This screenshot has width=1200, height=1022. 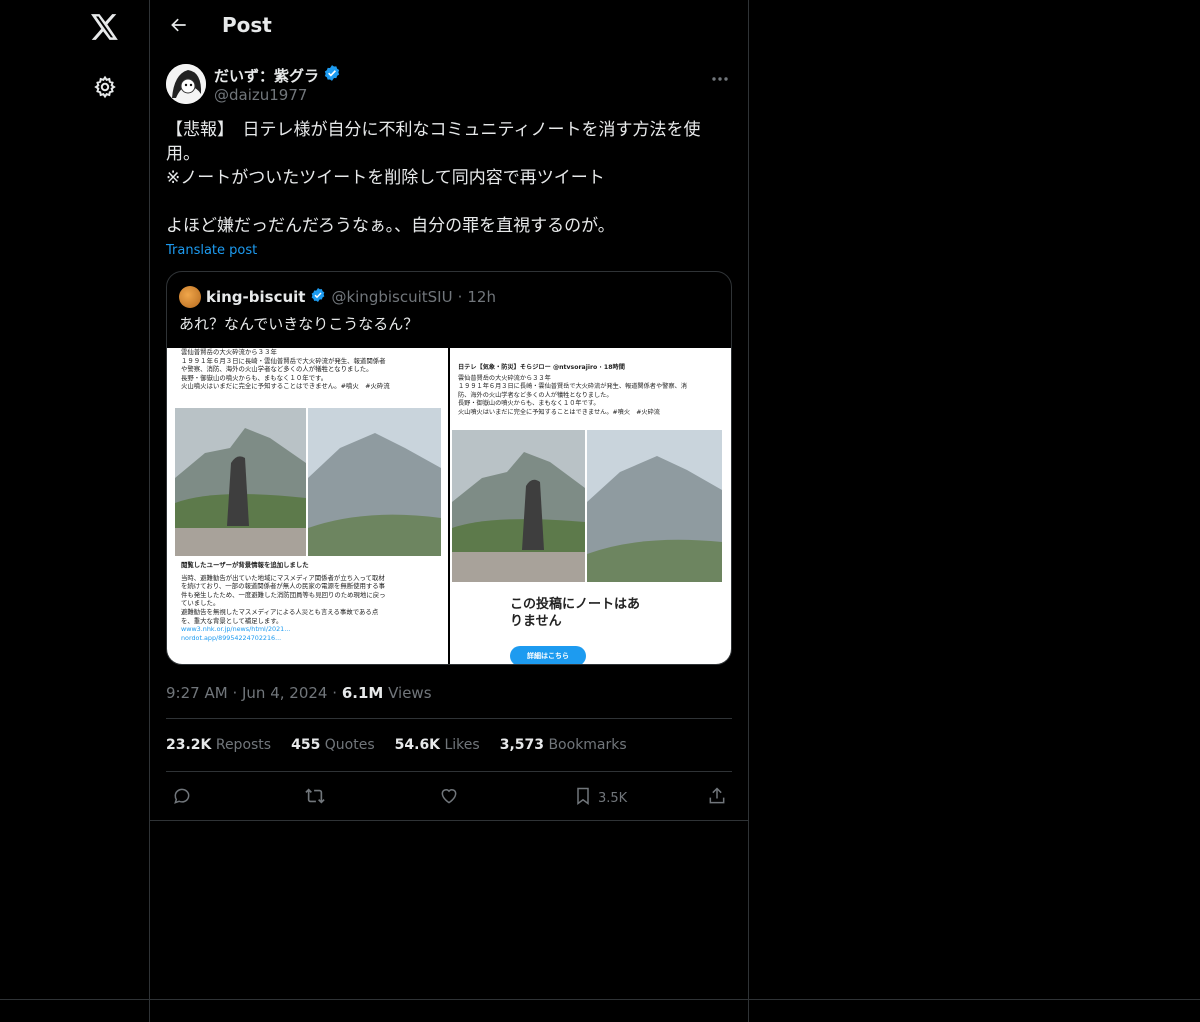 I want to click on quoted-avatar, so click(x=190, y=297).